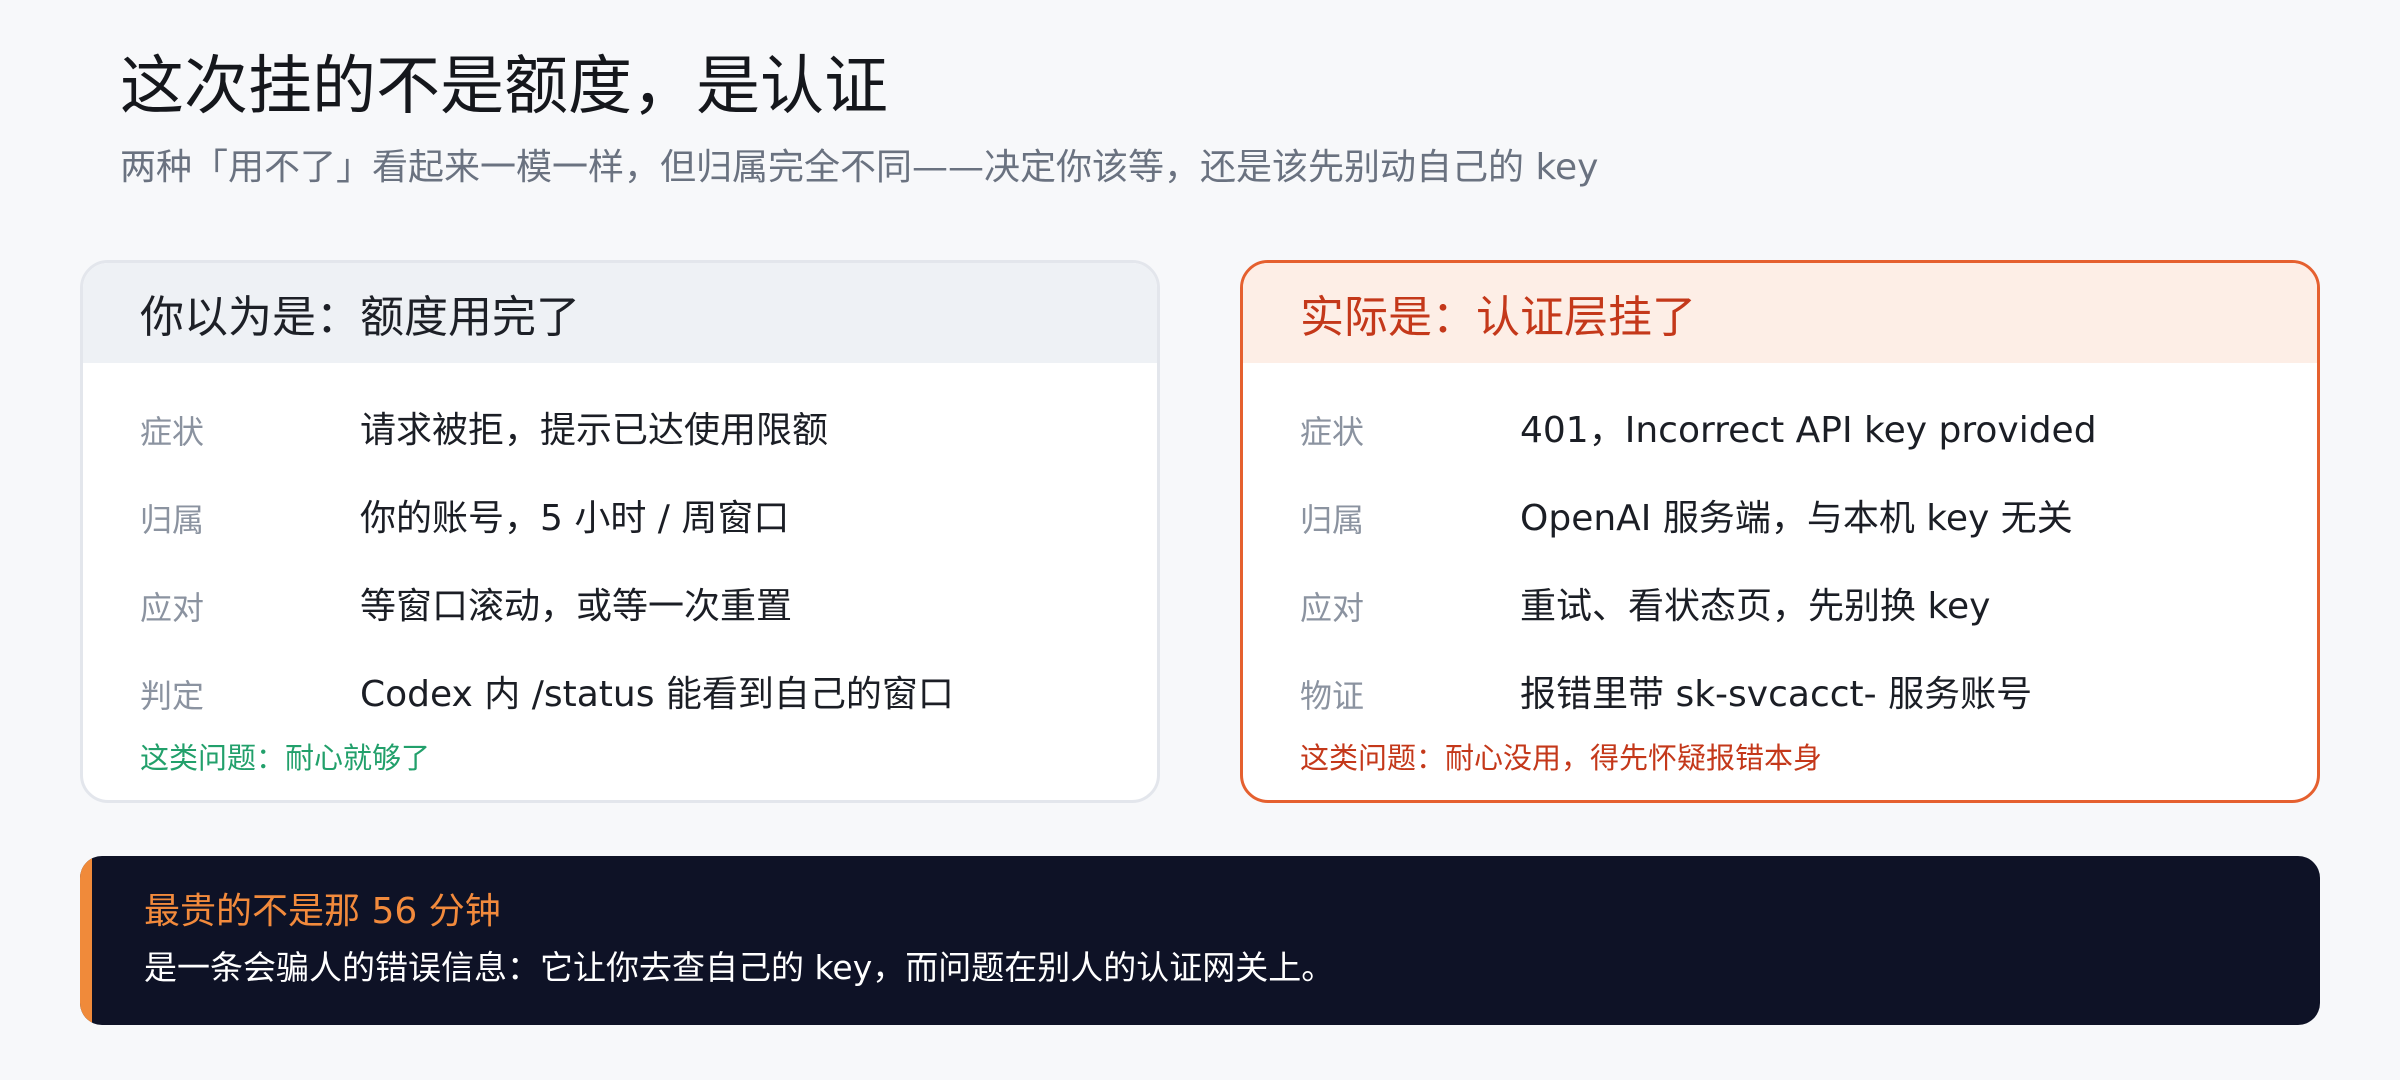 This screenshot has width=2400, height=1080. Describe the element at coordinates (322, 911) in the screenshot. I see `callout-title: 最贵的不是那 56 分钟` at that location.